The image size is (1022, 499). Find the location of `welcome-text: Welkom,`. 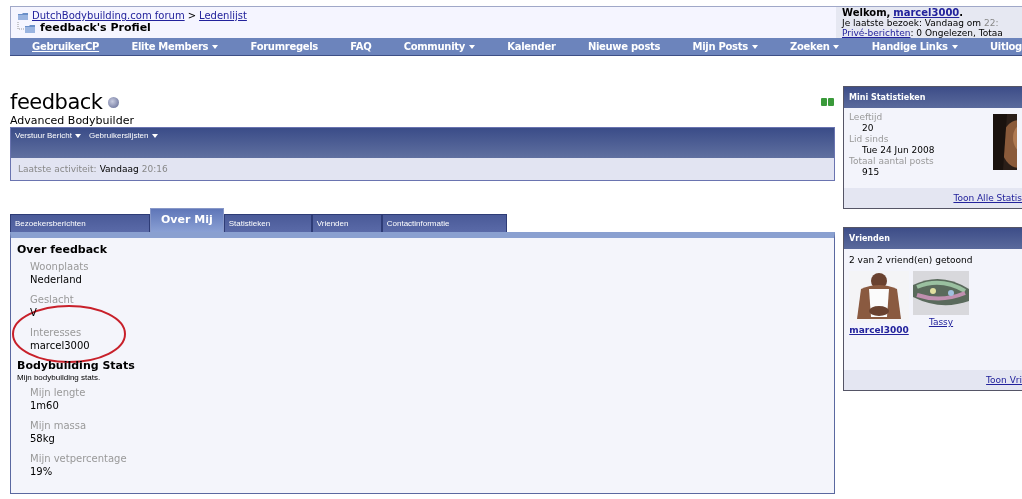

welcome-text: Welkom, is located at coordinates (866, 12).